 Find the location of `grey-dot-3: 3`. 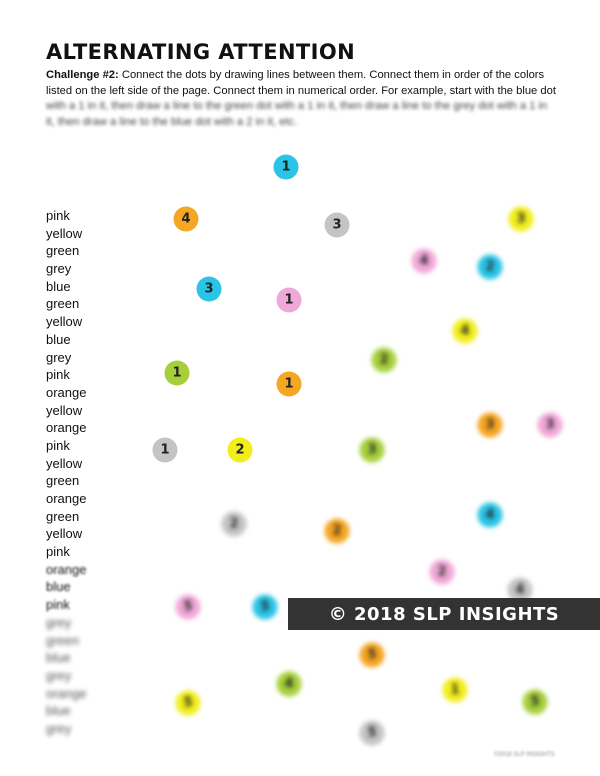

grey-dot-3: 3 is located at coordinates (337, 225).